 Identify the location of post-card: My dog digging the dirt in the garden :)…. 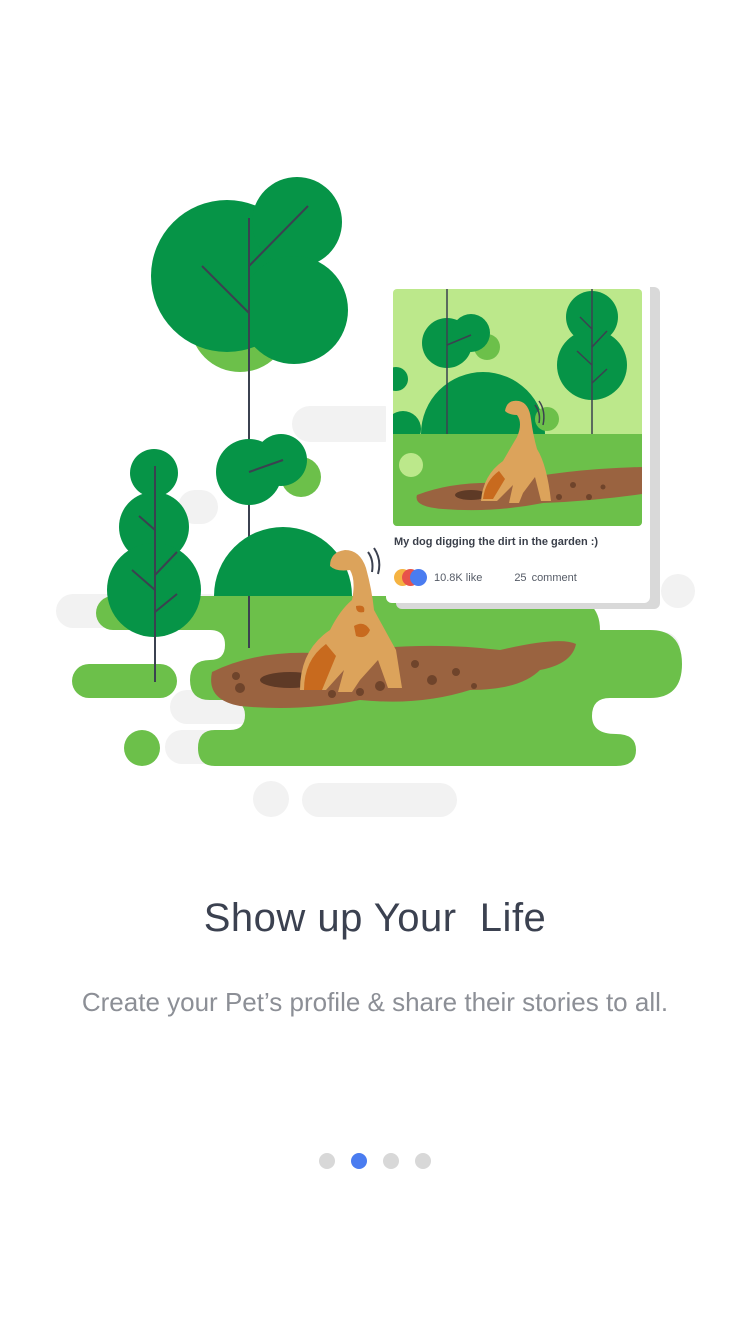
(518, 442).